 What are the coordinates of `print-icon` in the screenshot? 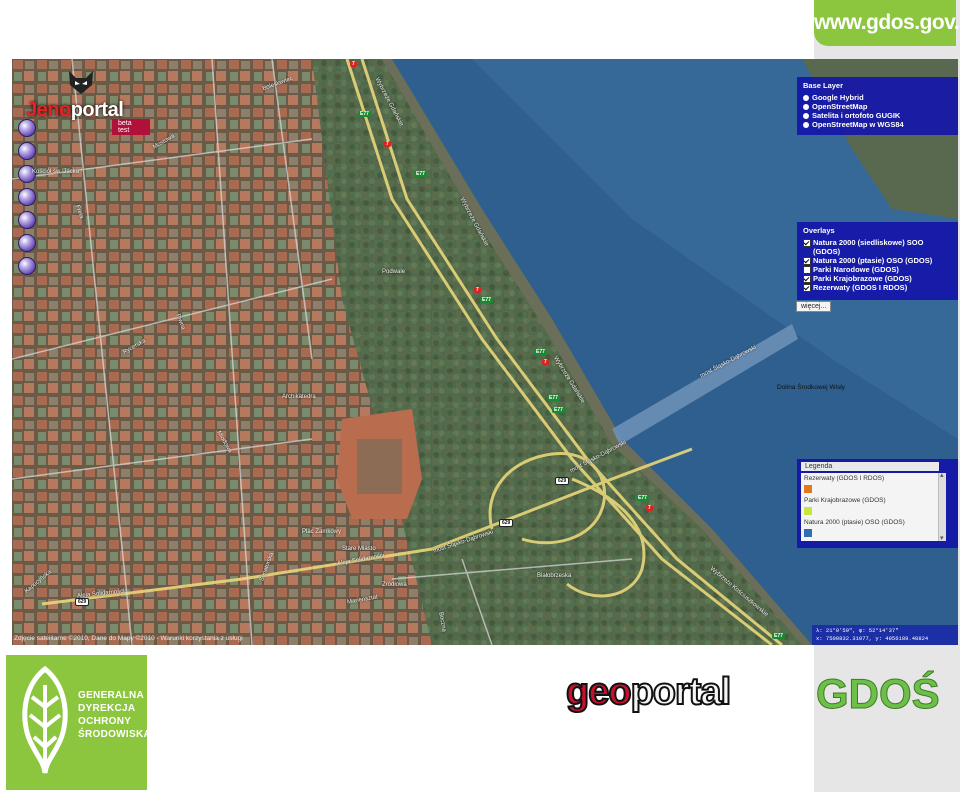 It's located at (27, 243).